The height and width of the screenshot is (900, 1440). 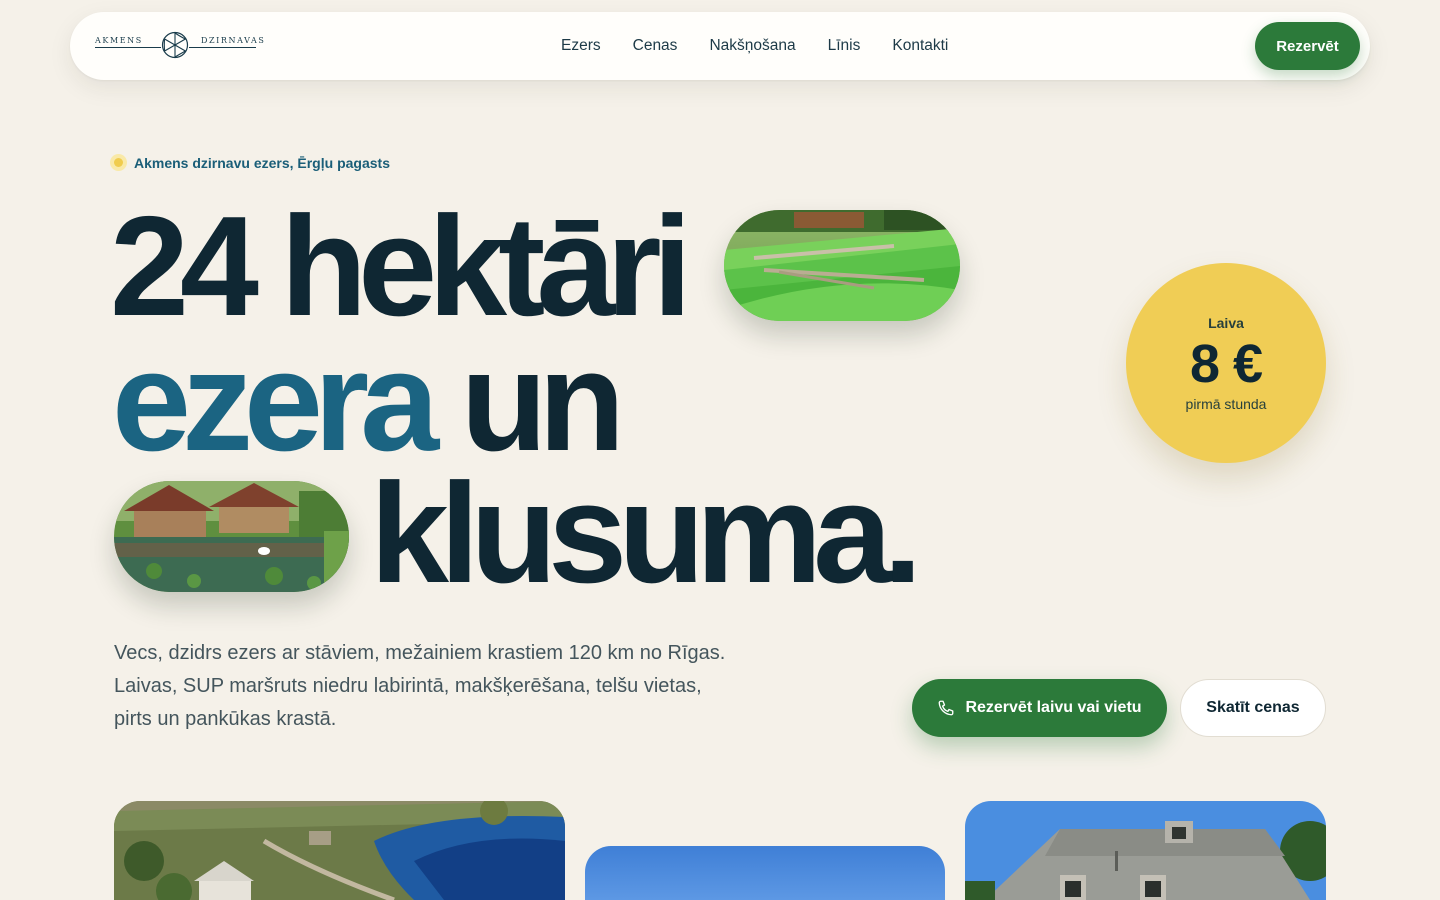 What do you see at coordinates (1226, 404) in the screenshot?
I see `badge-subtitle: pirmā stunda` at bounding box center [1226, 404].